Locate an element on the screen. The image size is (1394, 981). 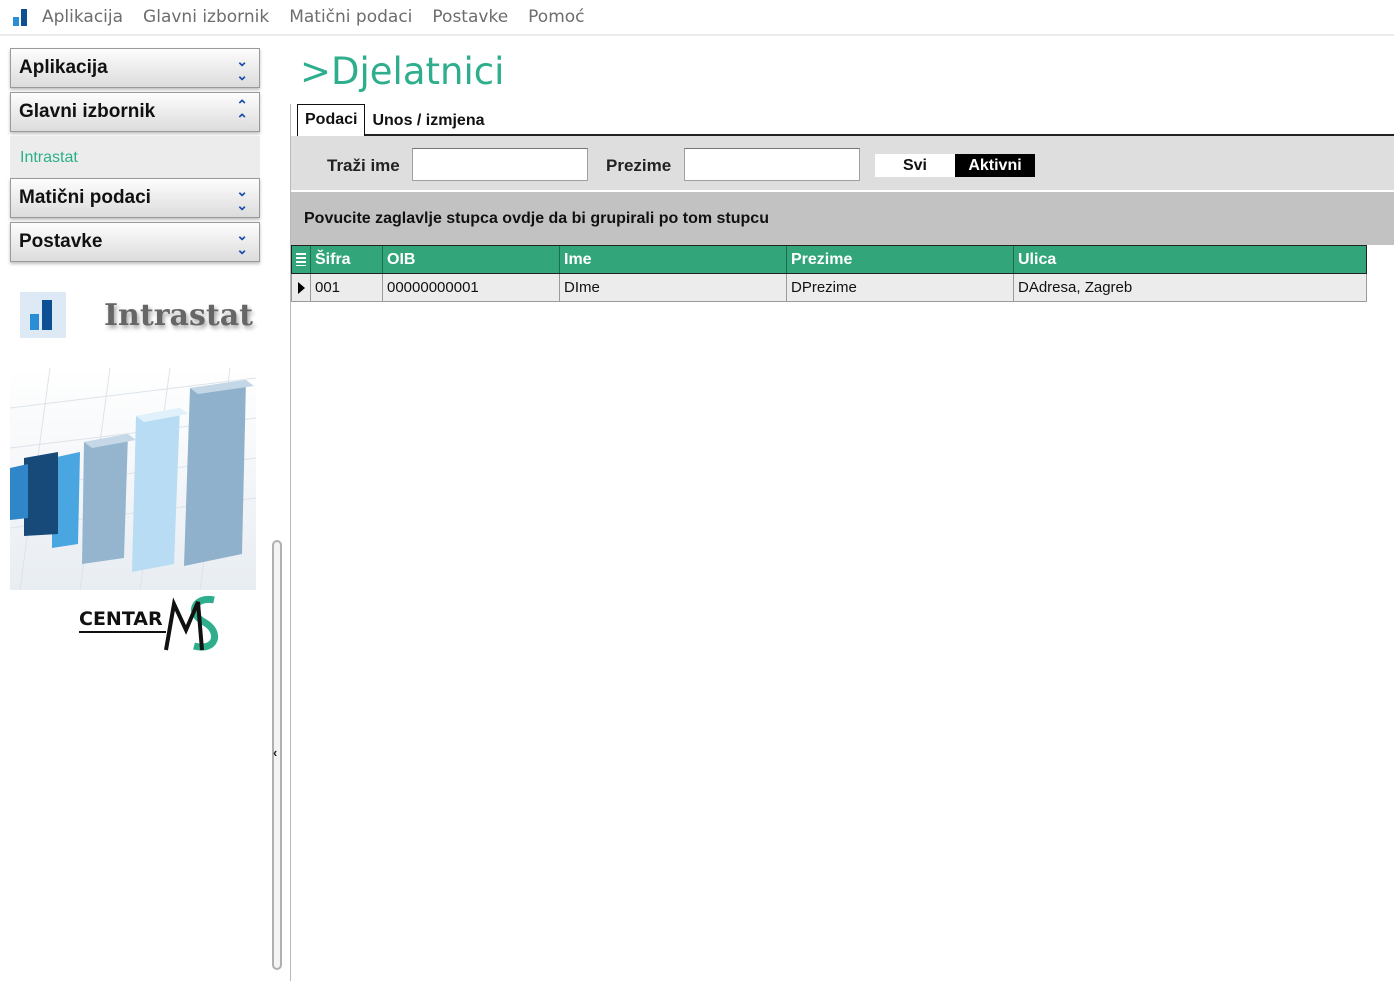
column-header-ime: Ime is located at coordinates (673, 259).